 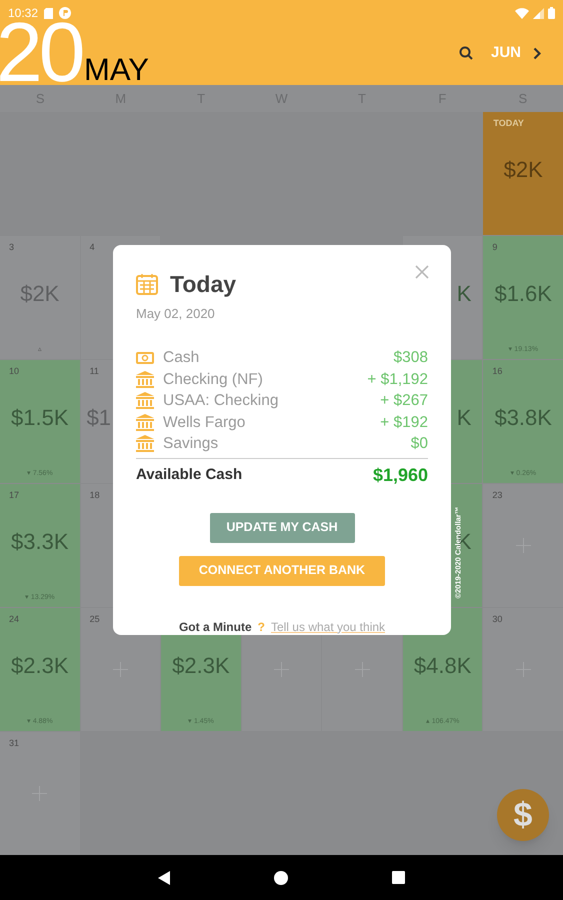 I want to click on battery-icon, so click(x=551, y=13).